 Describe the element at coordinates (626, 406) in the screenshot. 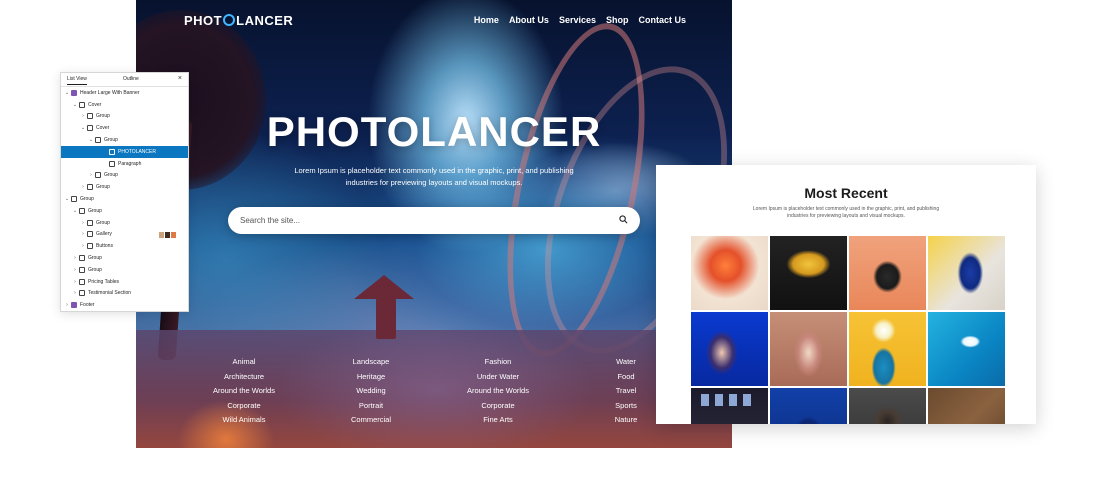

I see `category-link: Sports` at that location.